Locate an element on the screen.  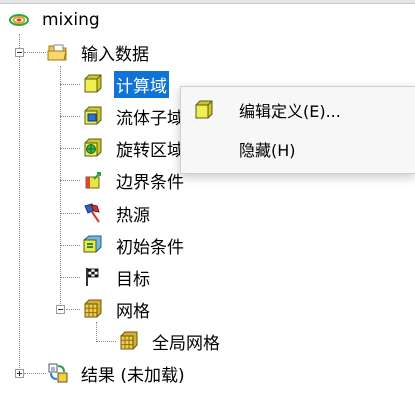
panel-splitter: ⌃⌃⌃ is located at coordinates (207, 2).